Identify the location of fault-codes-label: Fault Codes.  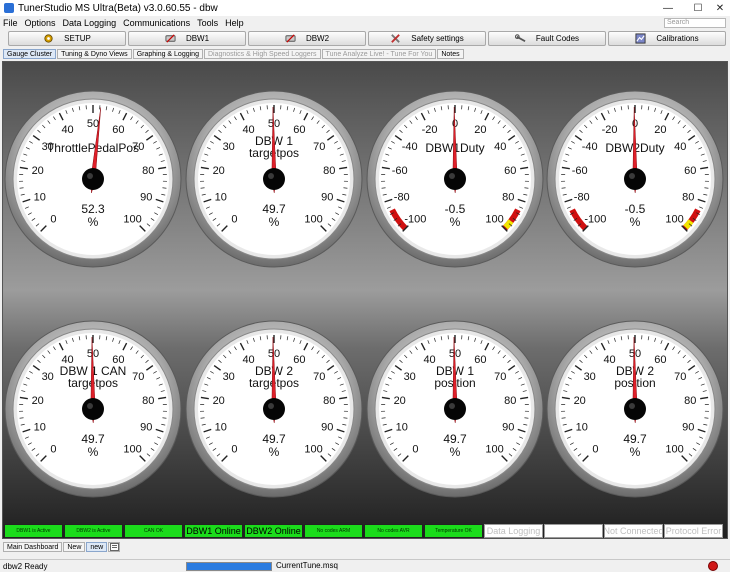
(557, 38).